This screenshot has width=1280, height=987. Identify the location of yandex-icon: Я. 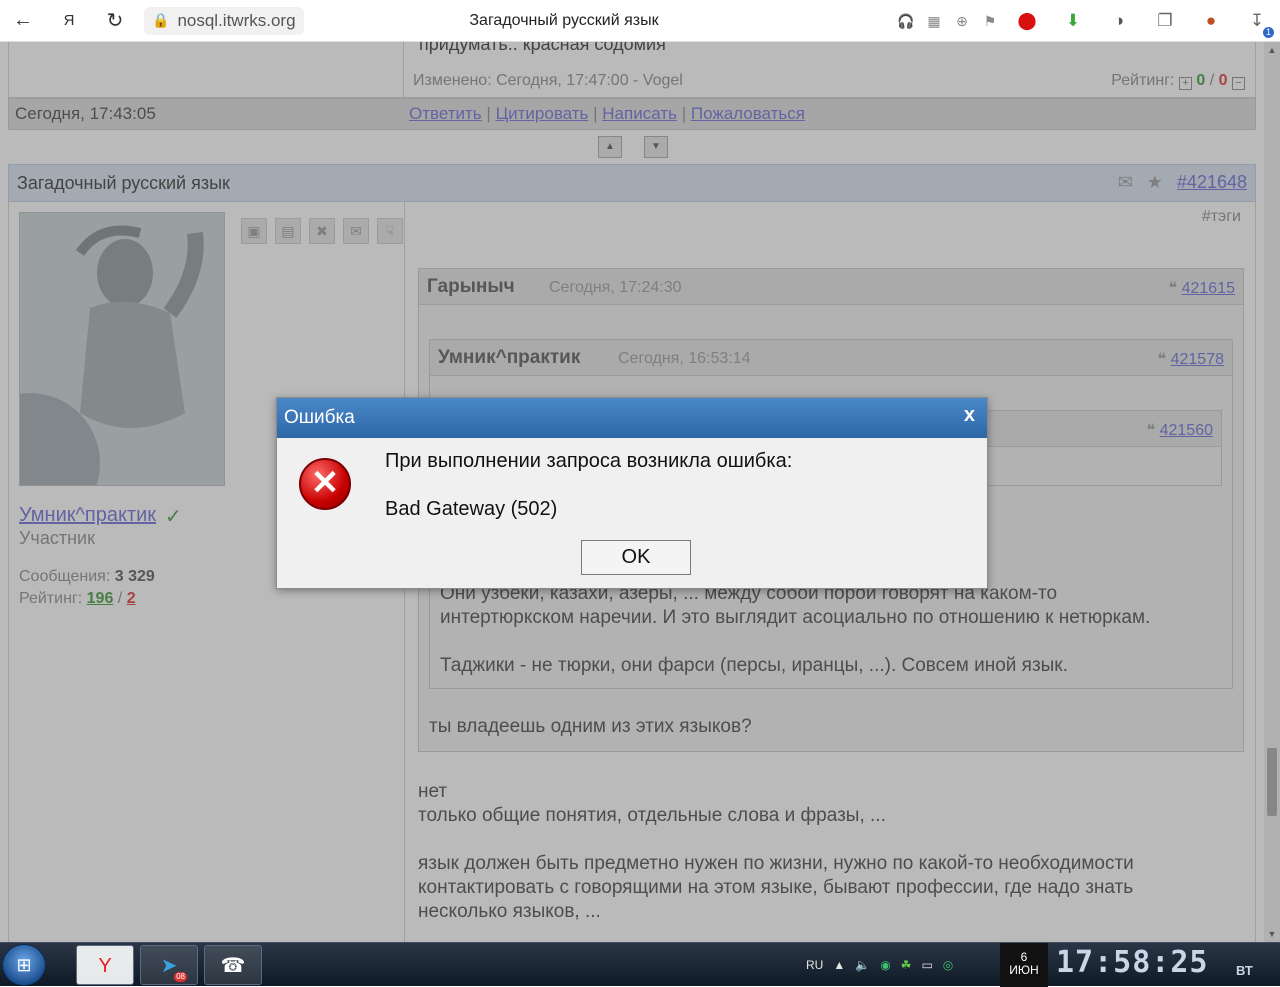
(69, 21).